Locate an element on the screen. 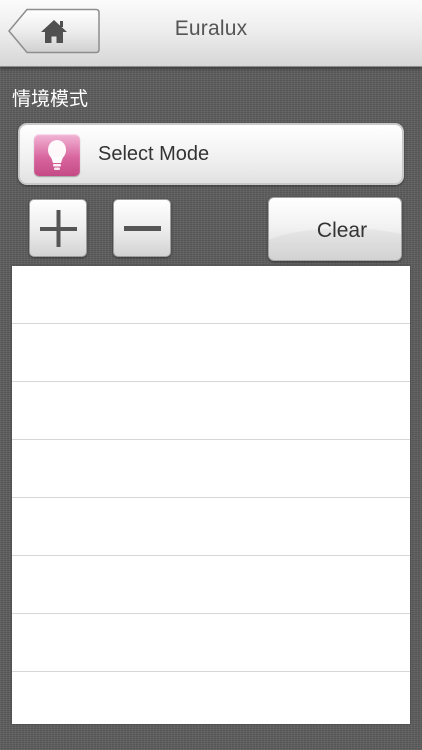  add-mode-button is located at coordinates (58, 228).